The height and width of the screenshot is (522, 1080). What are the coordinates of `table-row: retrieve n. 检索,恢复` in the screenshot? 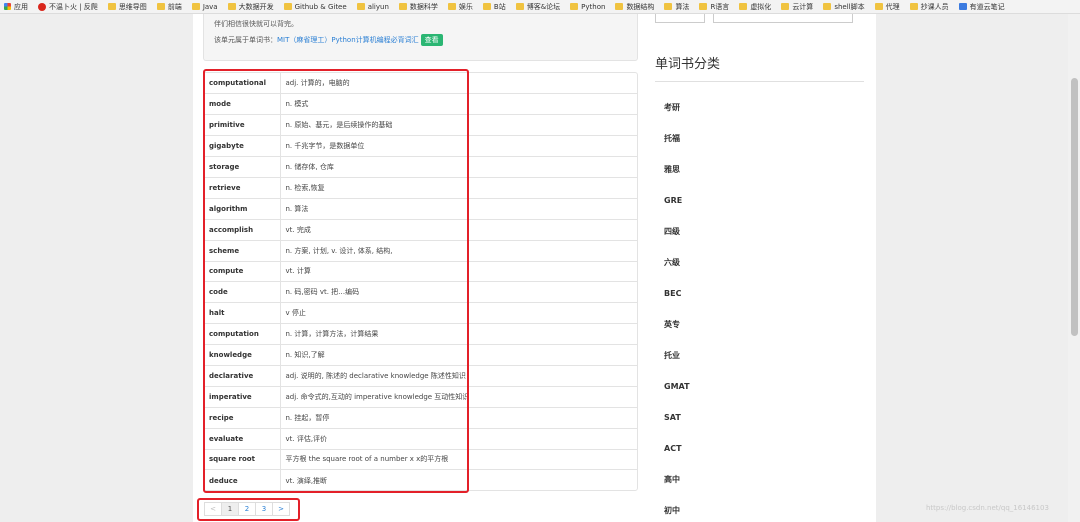 It's located at (420, 188).